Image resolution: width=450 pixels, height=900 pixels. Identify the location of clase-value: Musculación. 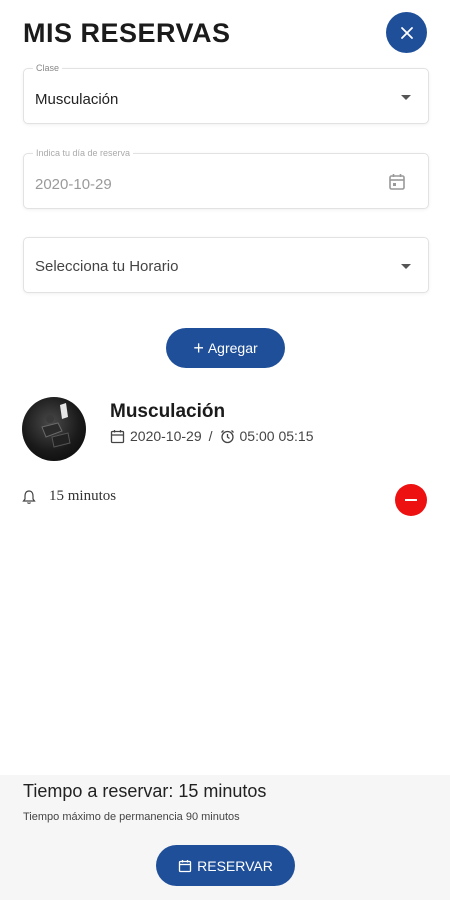
(77, 99).